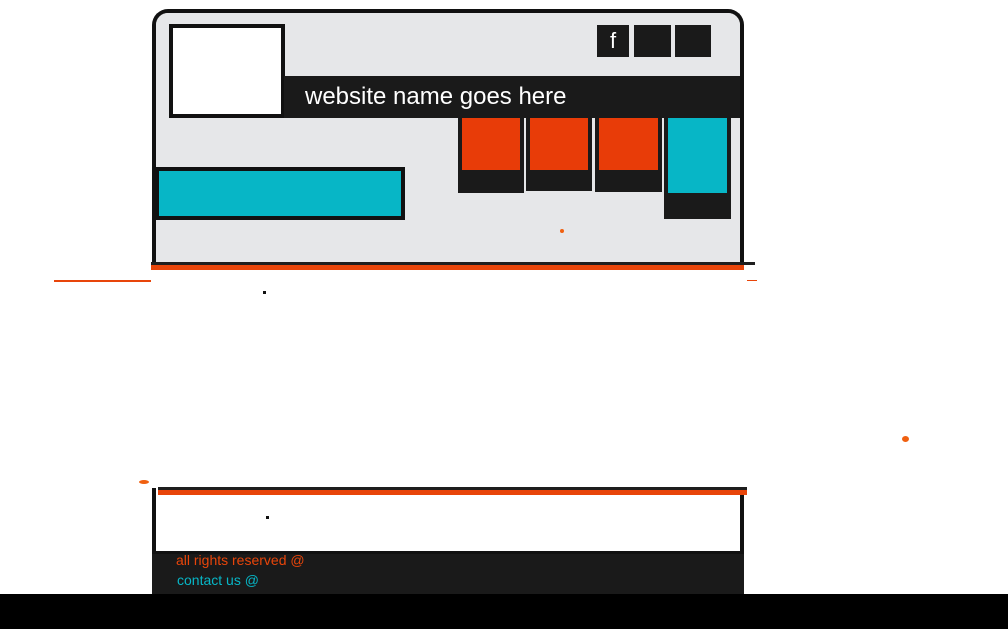 Image resolution: width=1008 pixels, height=629 pixels. I want to click on footer-contact-link: contact us @, so click(218, 580).